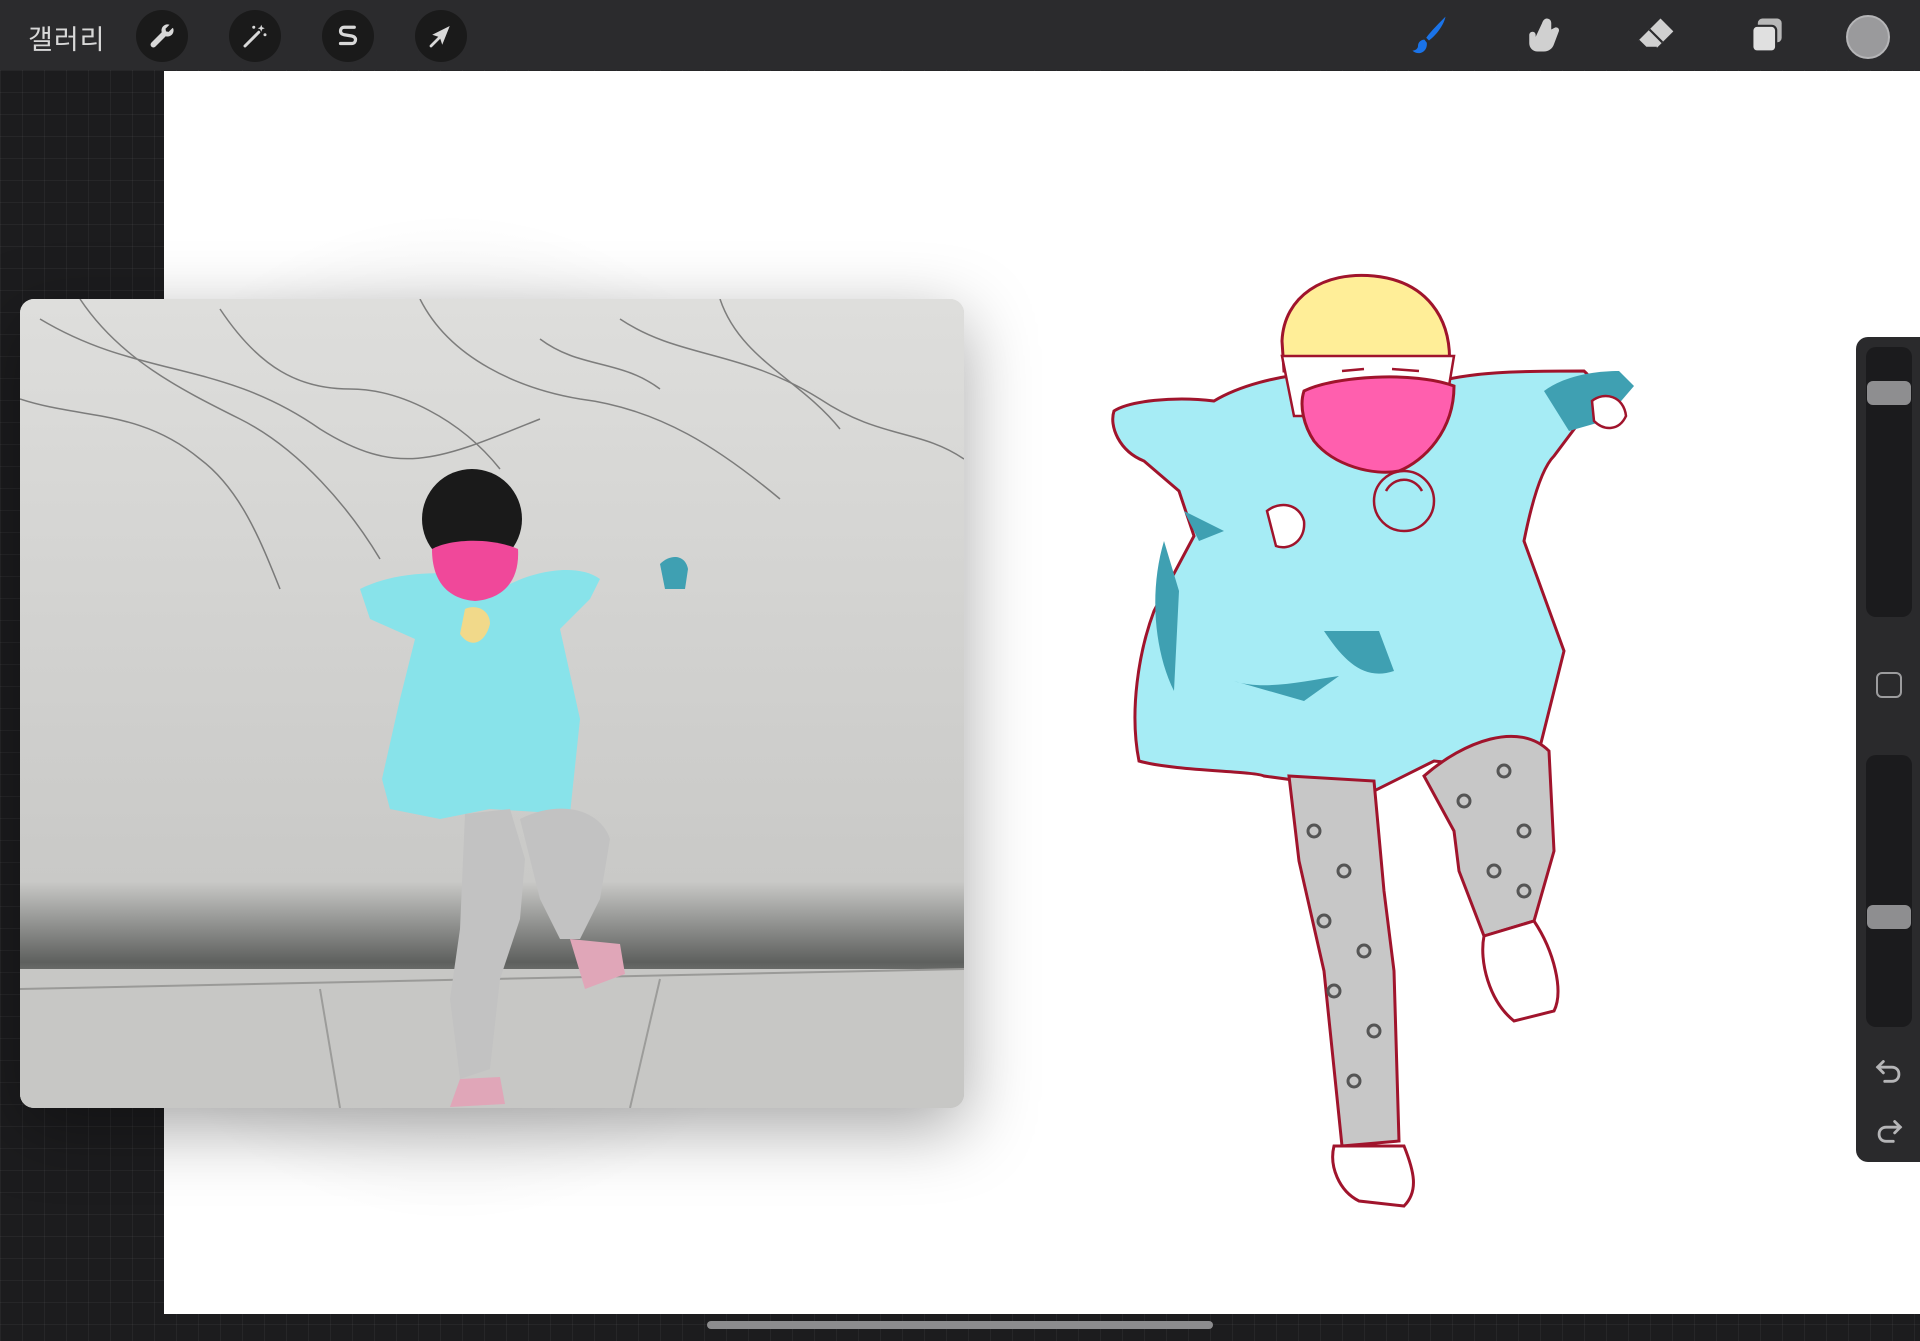 This screenshot has width=1920, height=1341. I want to click on arrow-cursor-icon, so click(439, 37).